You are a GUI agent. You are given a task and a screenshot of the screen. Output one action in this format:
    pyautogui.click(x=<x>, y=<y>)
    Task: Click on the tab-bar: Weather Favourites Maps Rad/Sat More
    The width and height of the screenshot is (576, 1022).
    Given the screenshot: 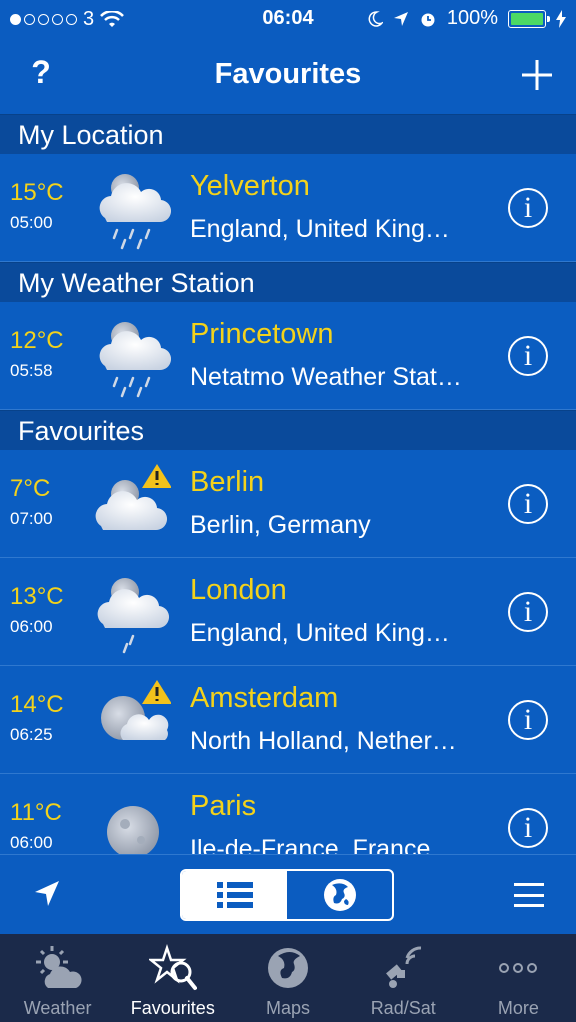 What is the action you would take?
    pyautogui.click(x=288, y=978)
    